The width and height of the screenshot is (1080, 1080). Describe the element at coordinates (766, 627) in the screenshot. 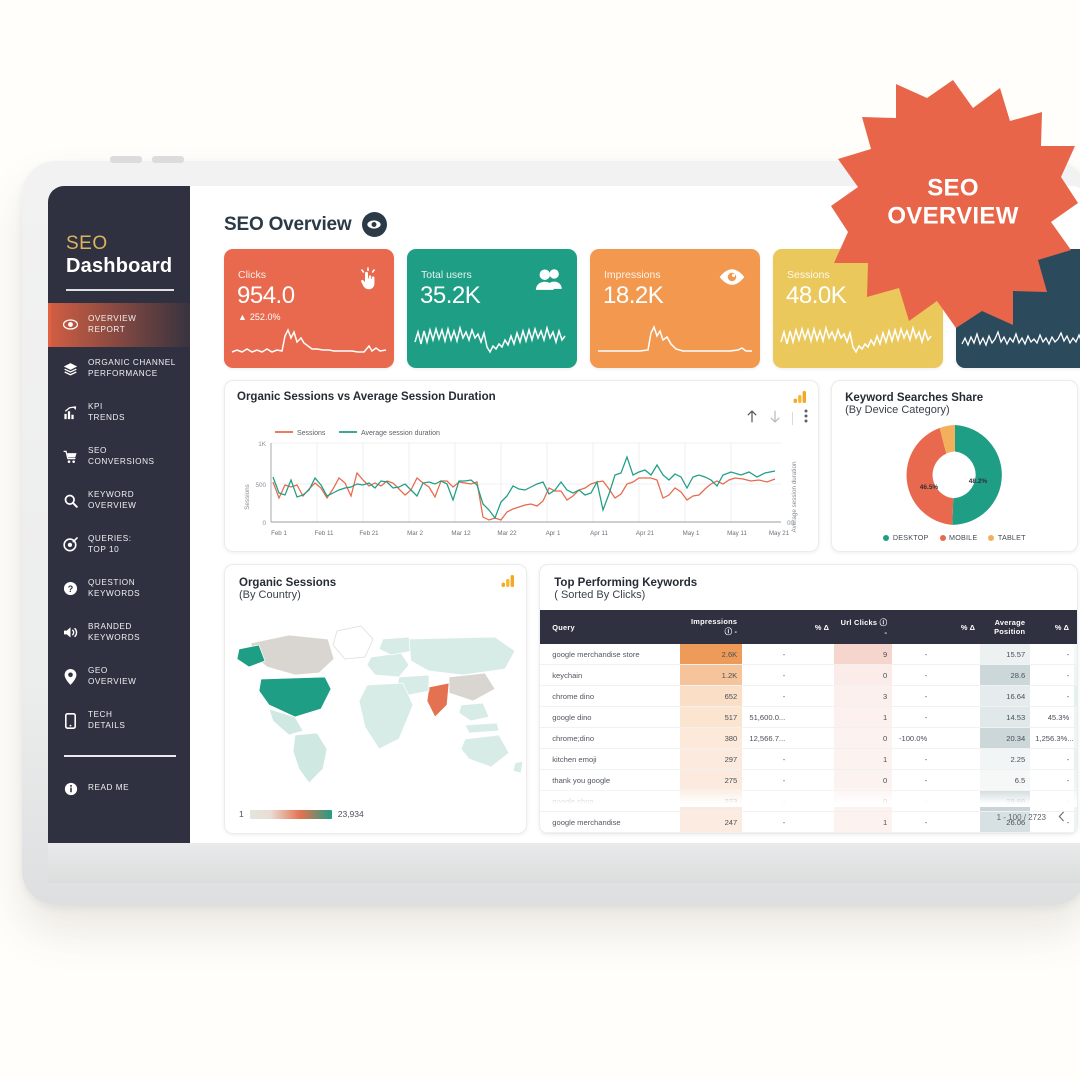

I see `column-header-impressions-prev` at that location.